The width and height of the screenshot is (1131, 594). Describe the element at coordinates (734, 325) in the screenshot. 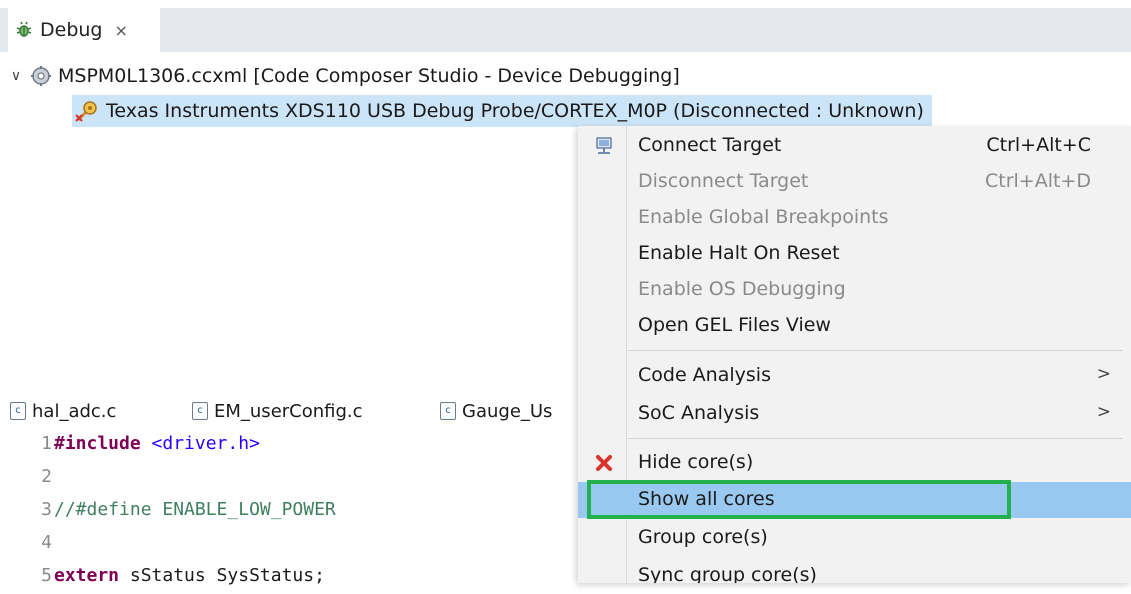

I see `menu-item-label: Open GEL Files View` at that location.